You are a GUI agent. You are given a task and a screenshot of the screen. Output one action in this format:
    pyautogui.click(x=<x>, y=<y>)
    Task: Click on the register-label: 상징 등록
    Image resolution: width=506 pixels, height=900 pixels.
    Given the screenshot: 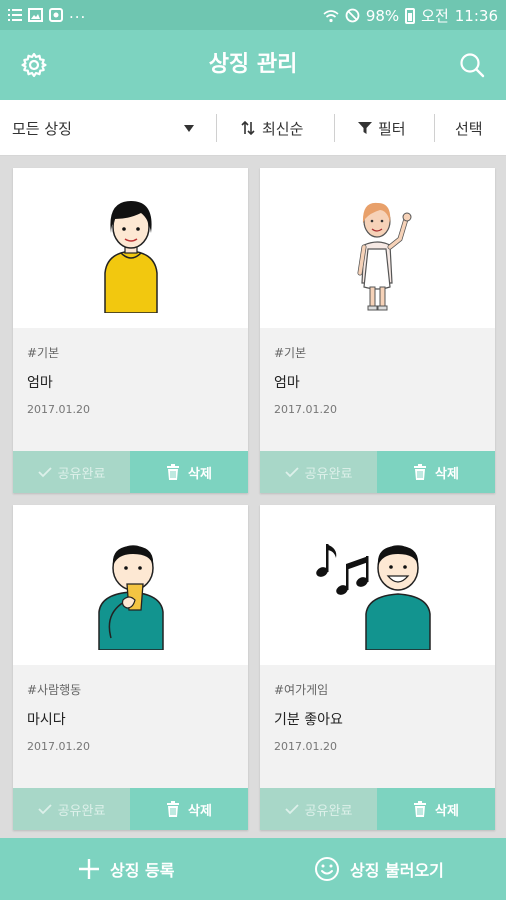 What is the action you would take?
    pyautogui.click(x=142, y=870)
    